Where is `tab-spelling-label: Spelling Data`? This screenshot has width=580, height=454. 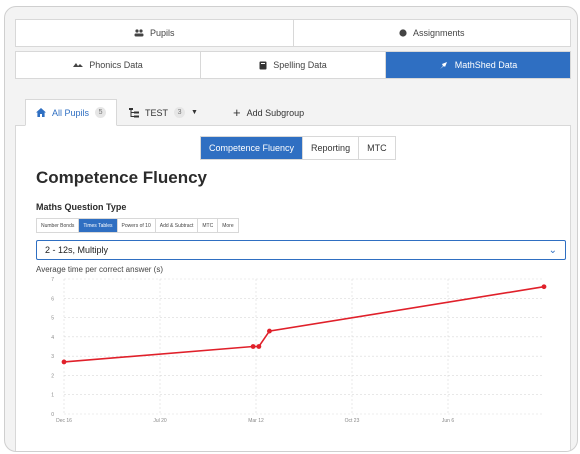
tab-spelling-label: Spelling Data is located at coordinates (300, 65).